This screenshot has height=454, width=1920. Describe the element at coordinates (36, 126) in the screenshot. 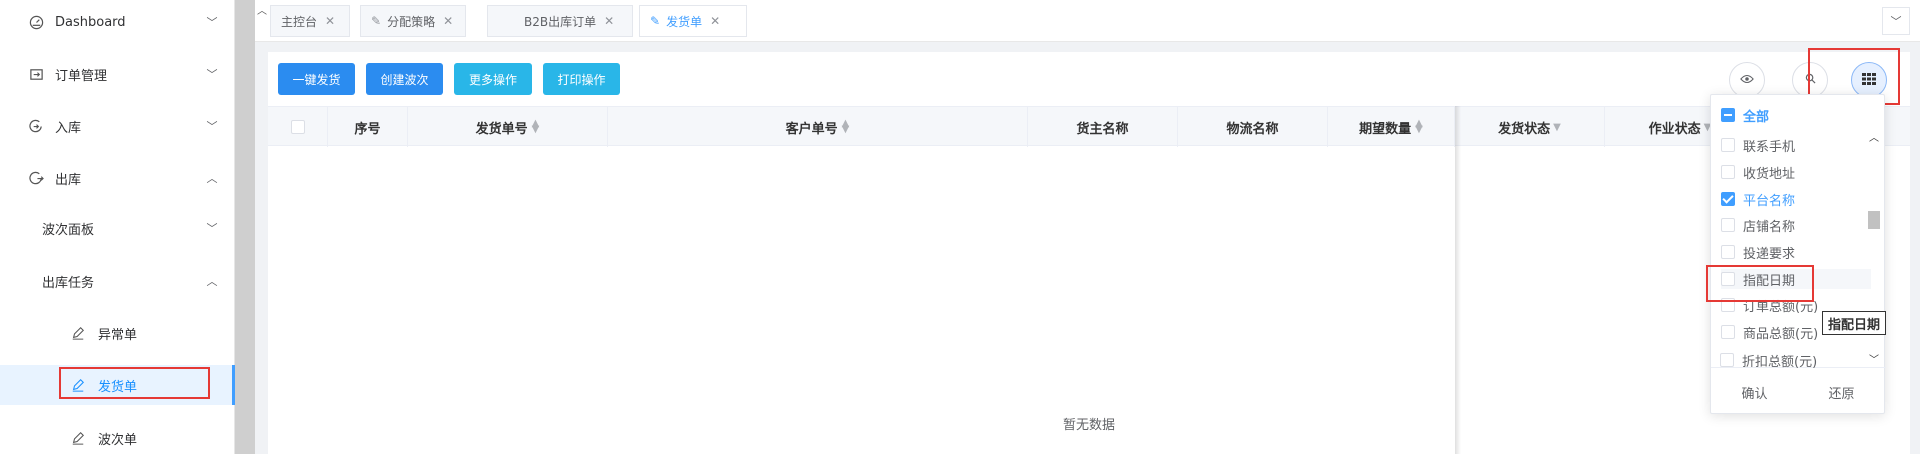

I see `inbound-icon` at that location.